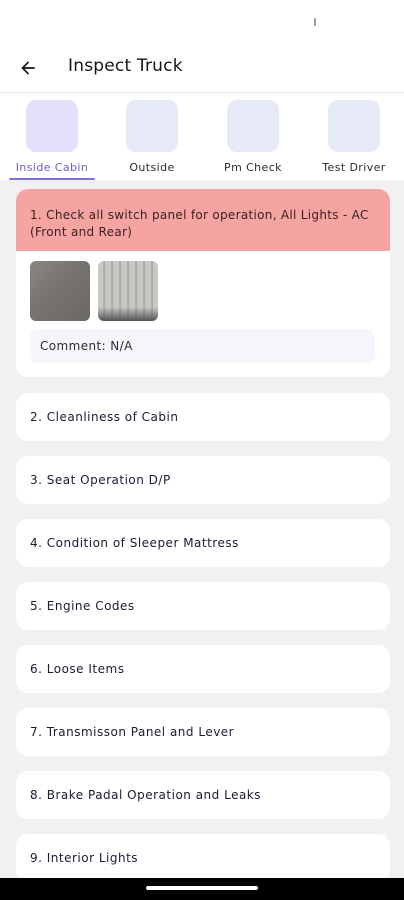  I want to click on checklist-item-label: 7. Transmisson Panel and Lever, so click(132, 732).